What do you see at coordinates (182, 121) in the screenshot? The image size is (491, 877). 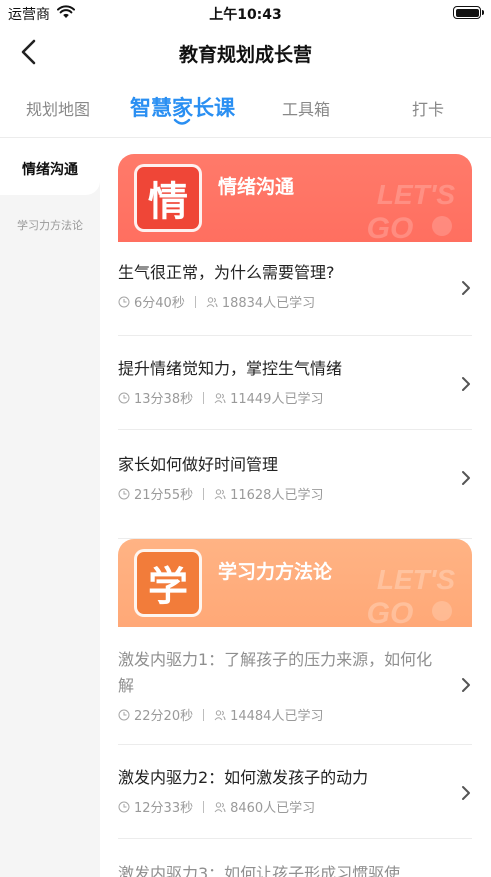 I see `active-tab-indicator` at bounding box center [182, 121].